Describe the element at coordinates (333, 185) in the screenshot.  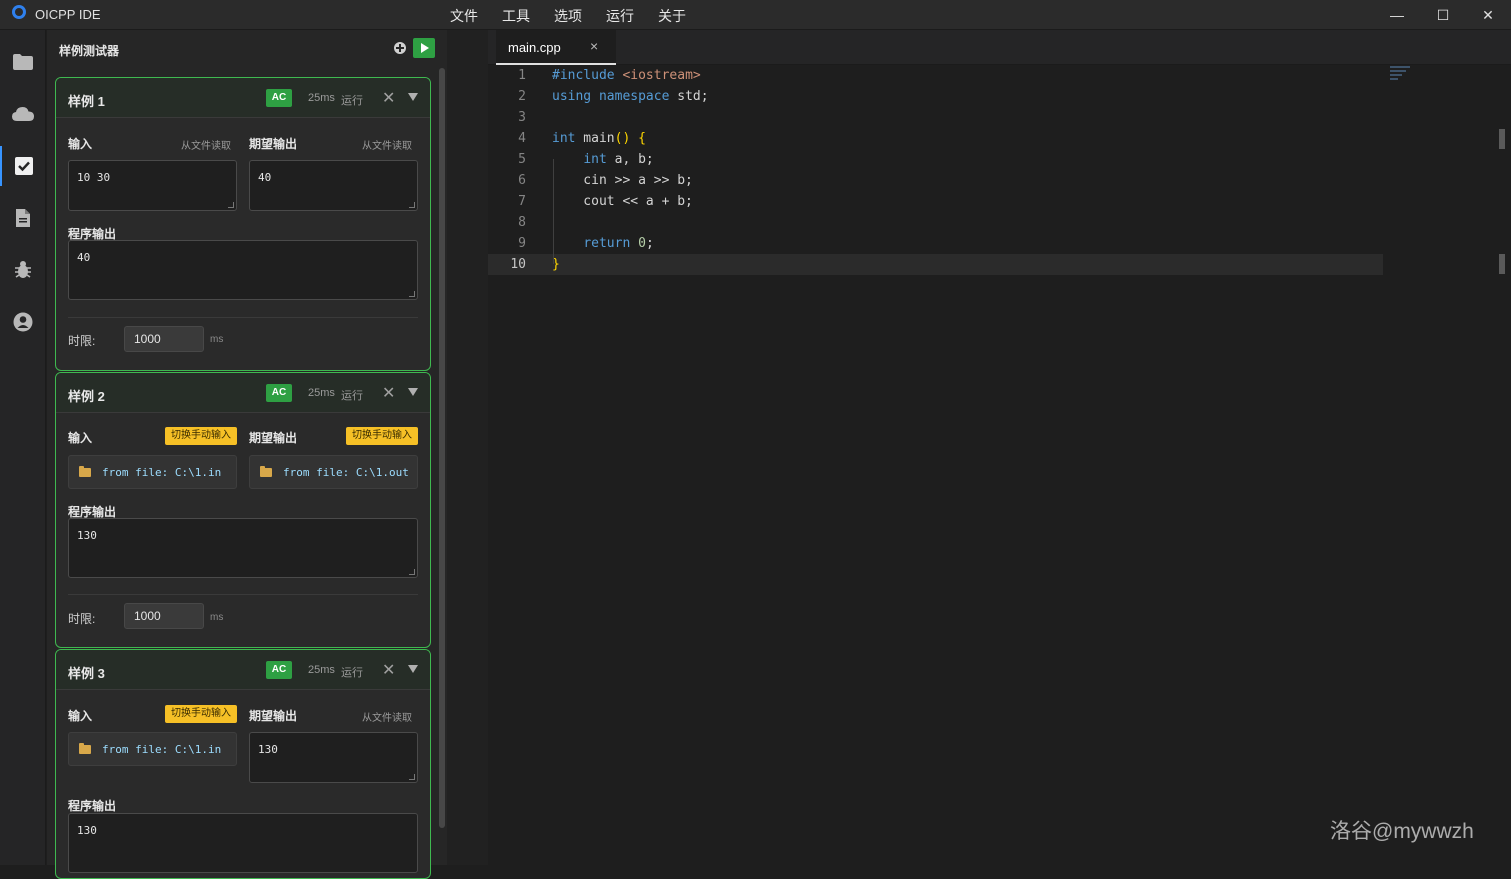
I see `expected-textarea: 40` at that location.